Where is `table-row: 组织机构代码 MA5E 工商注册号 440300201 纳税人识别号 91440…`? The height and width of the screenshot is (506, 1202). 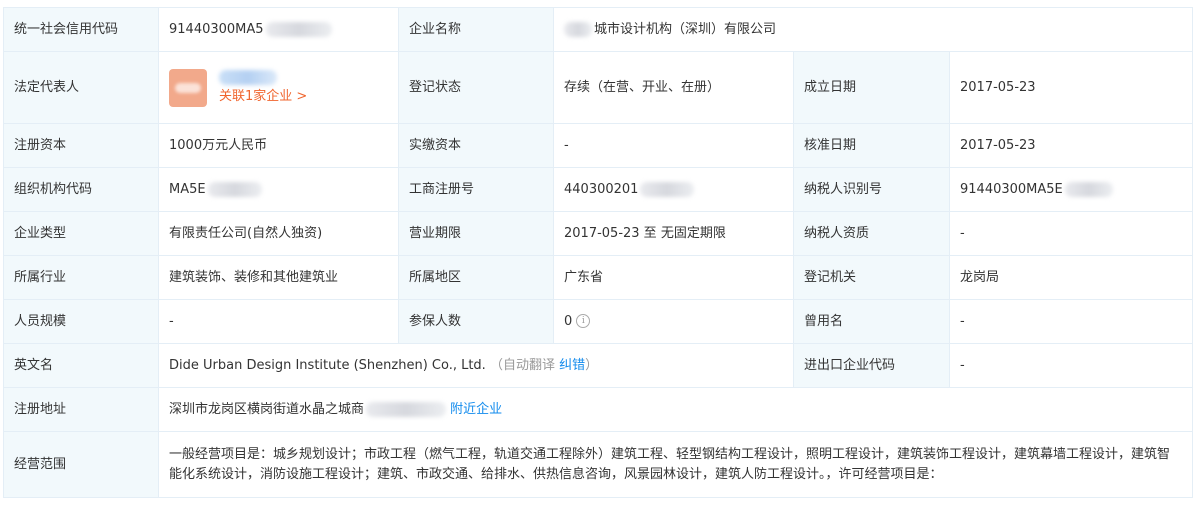
table-row: 组织机构代码 MA5E 工商注册号 440300201 纳税人识别号 91440… is located at coordinates (598, 189).